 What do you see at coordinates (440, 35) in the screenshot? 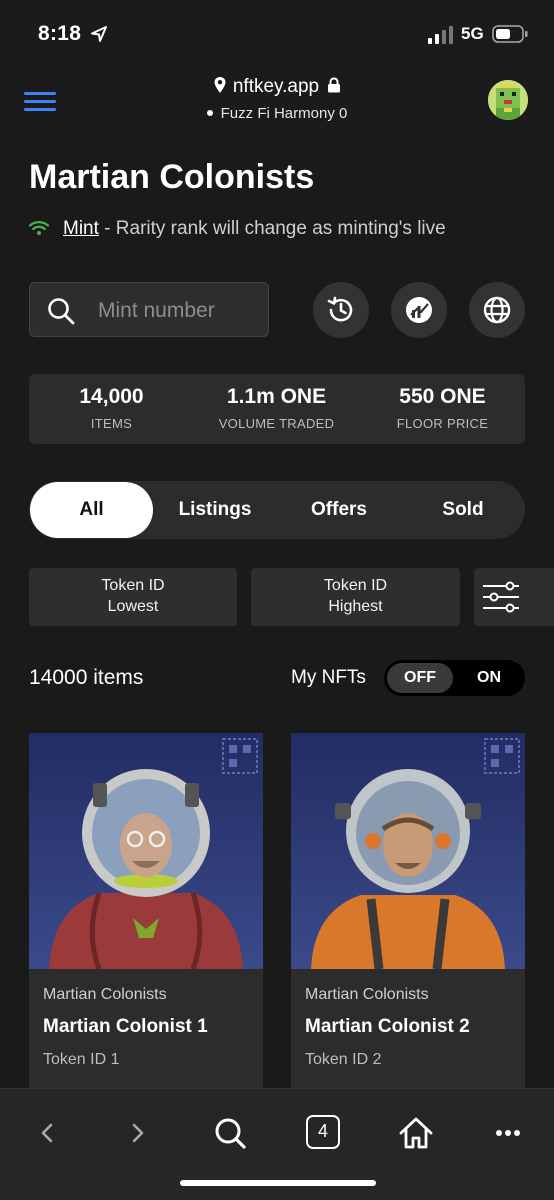
I see `signal-icon` at bounding box center [440, 35].